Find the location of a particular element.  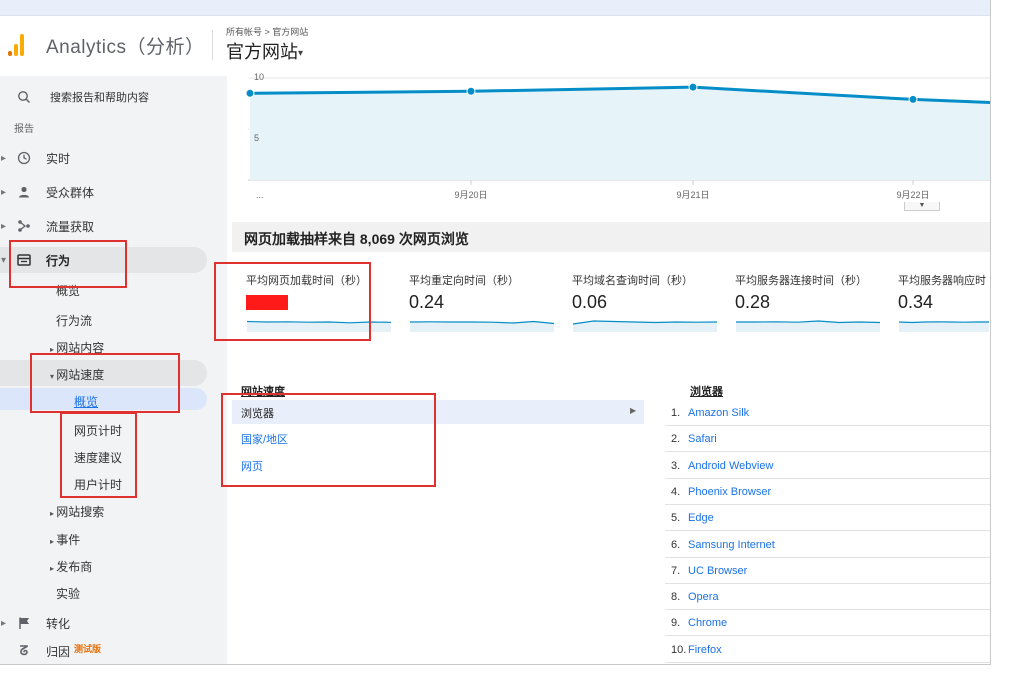

sidebar-item-label: 受众群体 is located at coordinates (70, 192).